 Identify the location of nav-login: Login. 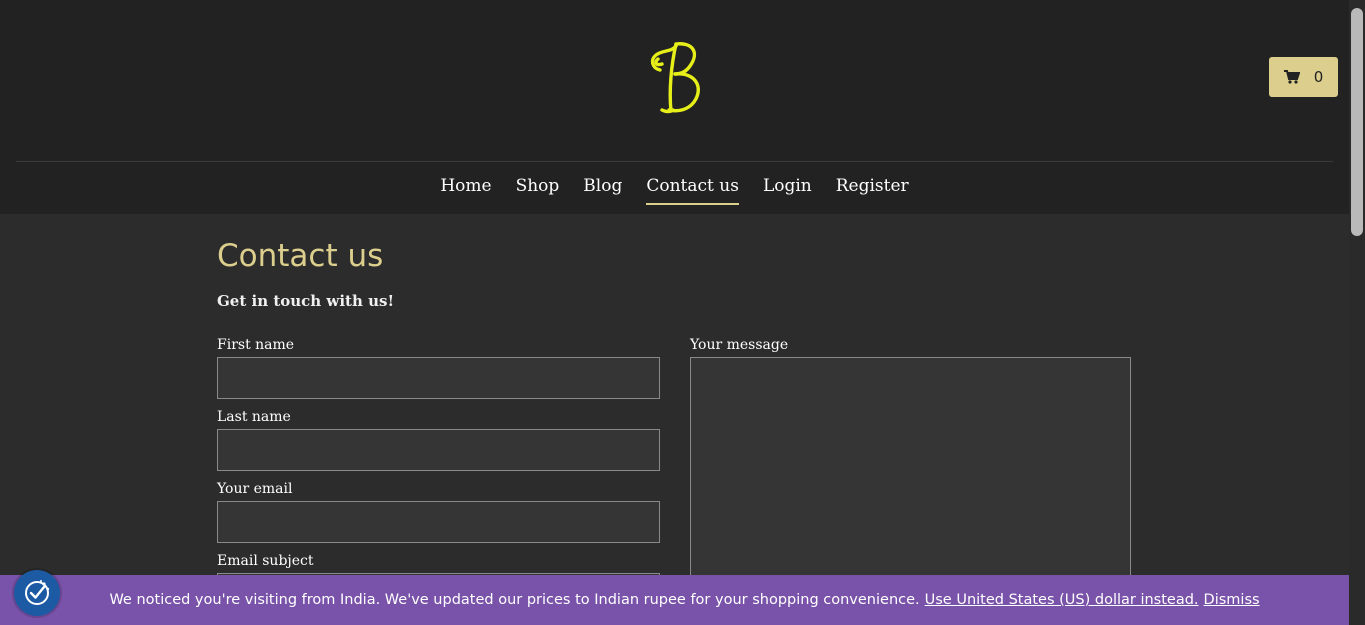
(787, 190).